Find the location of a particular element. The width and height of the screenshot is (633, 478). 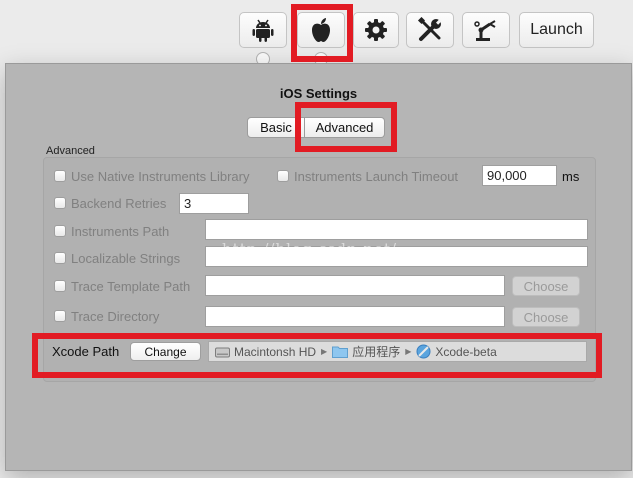

native-instruments-label: Use Native Instruments Library is located at coordinates (160, 176).